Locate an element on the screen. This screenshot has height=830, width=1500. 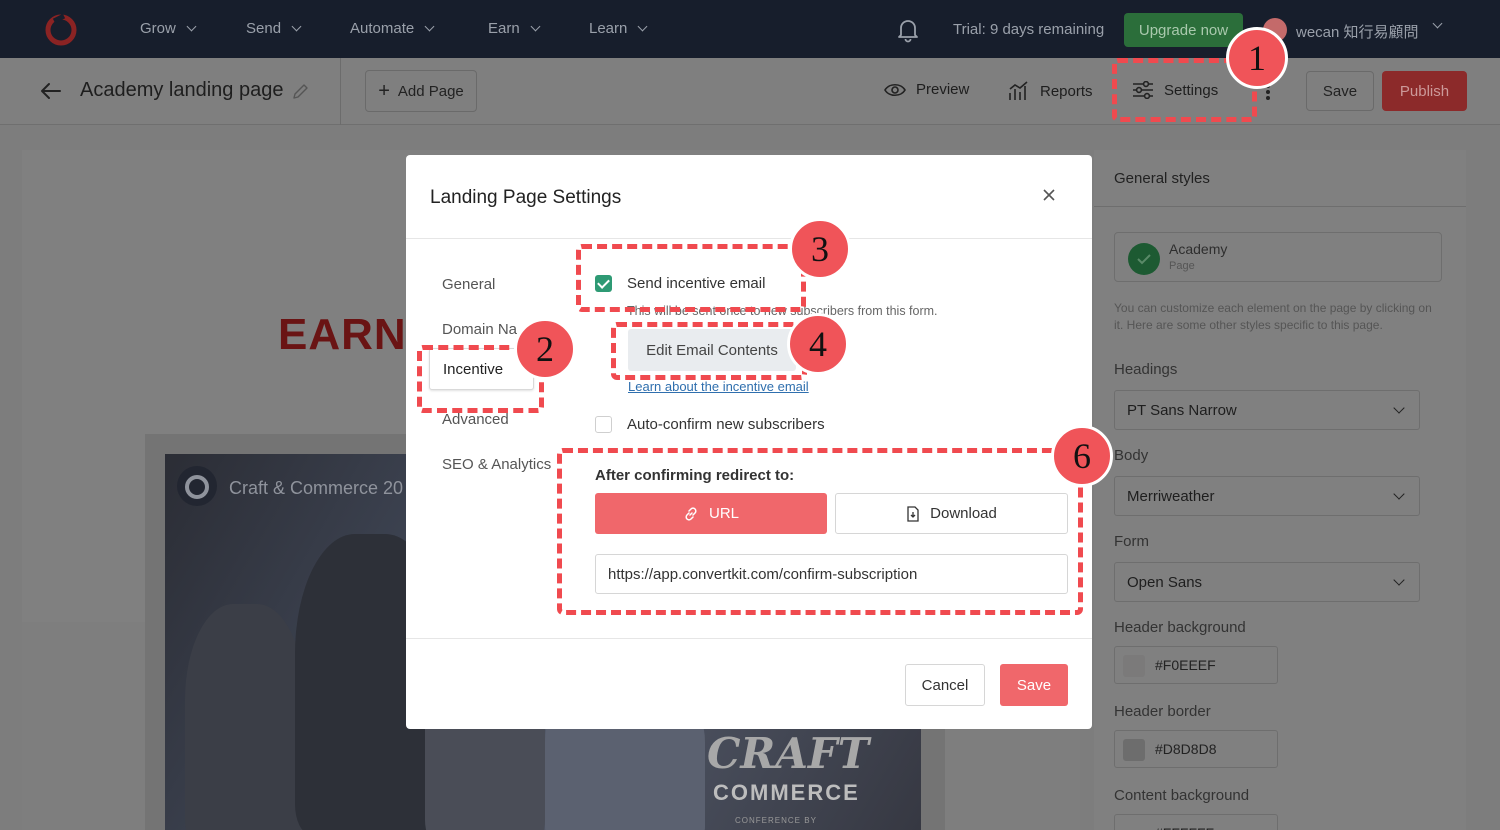
add-page-button: + Add Page is located at coordinates (421, 91).